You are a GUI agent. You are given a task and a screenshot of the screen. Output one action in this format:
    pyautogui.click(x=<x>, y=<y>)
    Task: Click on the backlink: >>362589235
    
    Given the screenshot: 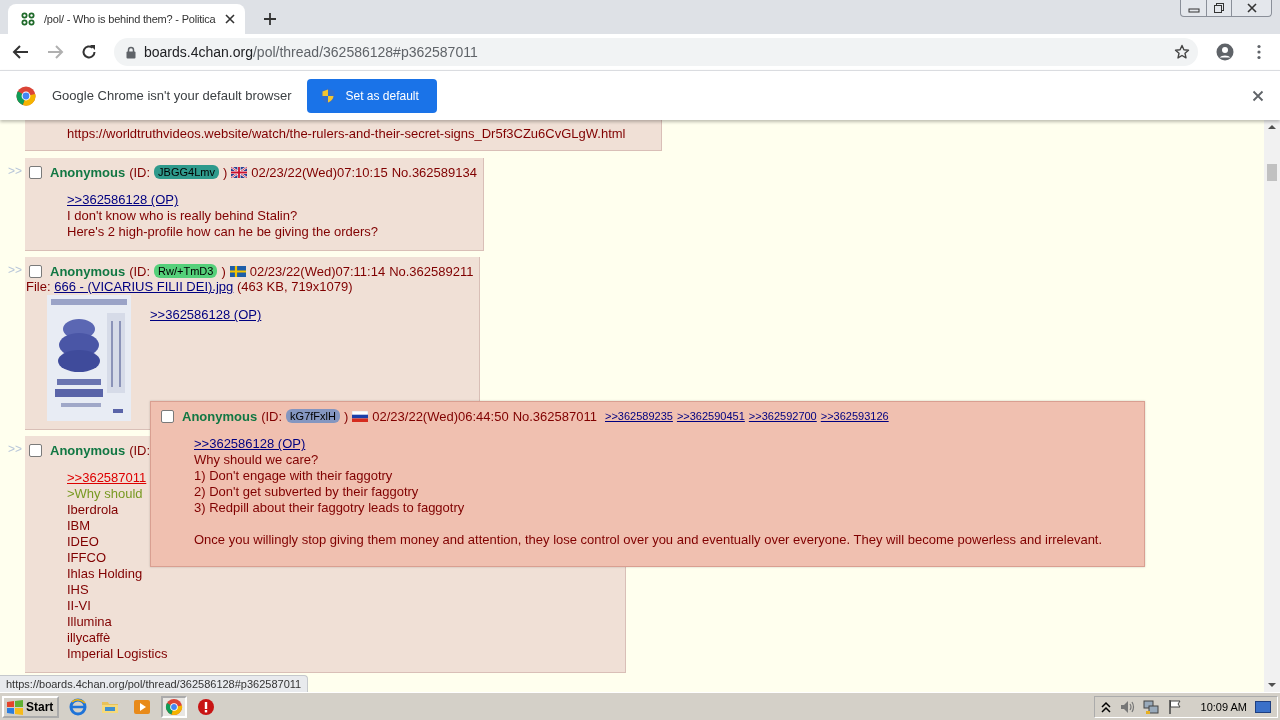 What is the action you would take?
    pyautogui.click(x=639, y=416)
    